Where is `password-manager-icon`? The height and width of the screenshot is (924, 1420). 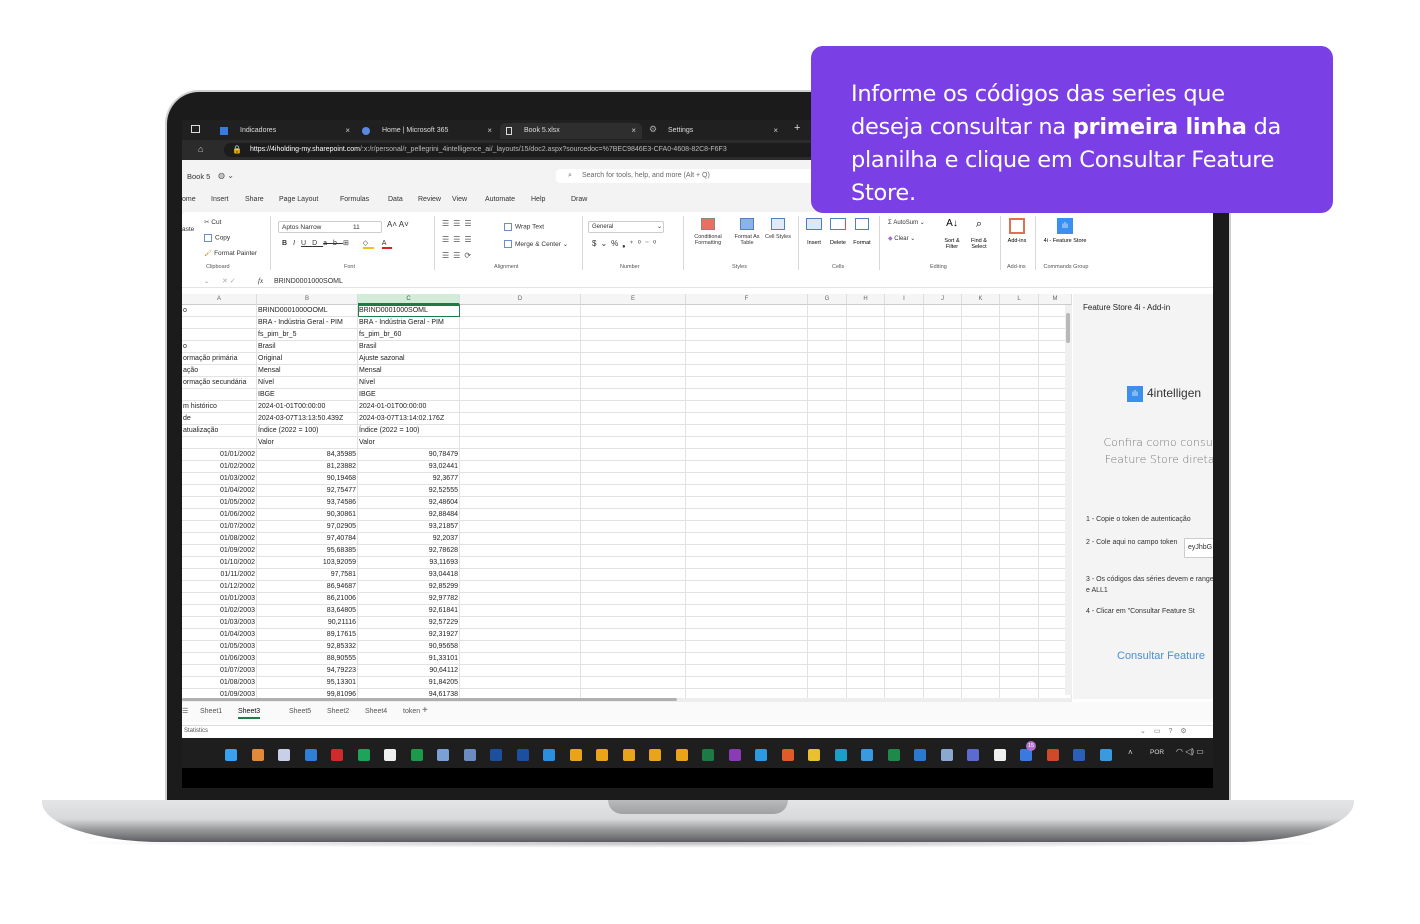 password-manager-icon is located at coordinates (284, 755).